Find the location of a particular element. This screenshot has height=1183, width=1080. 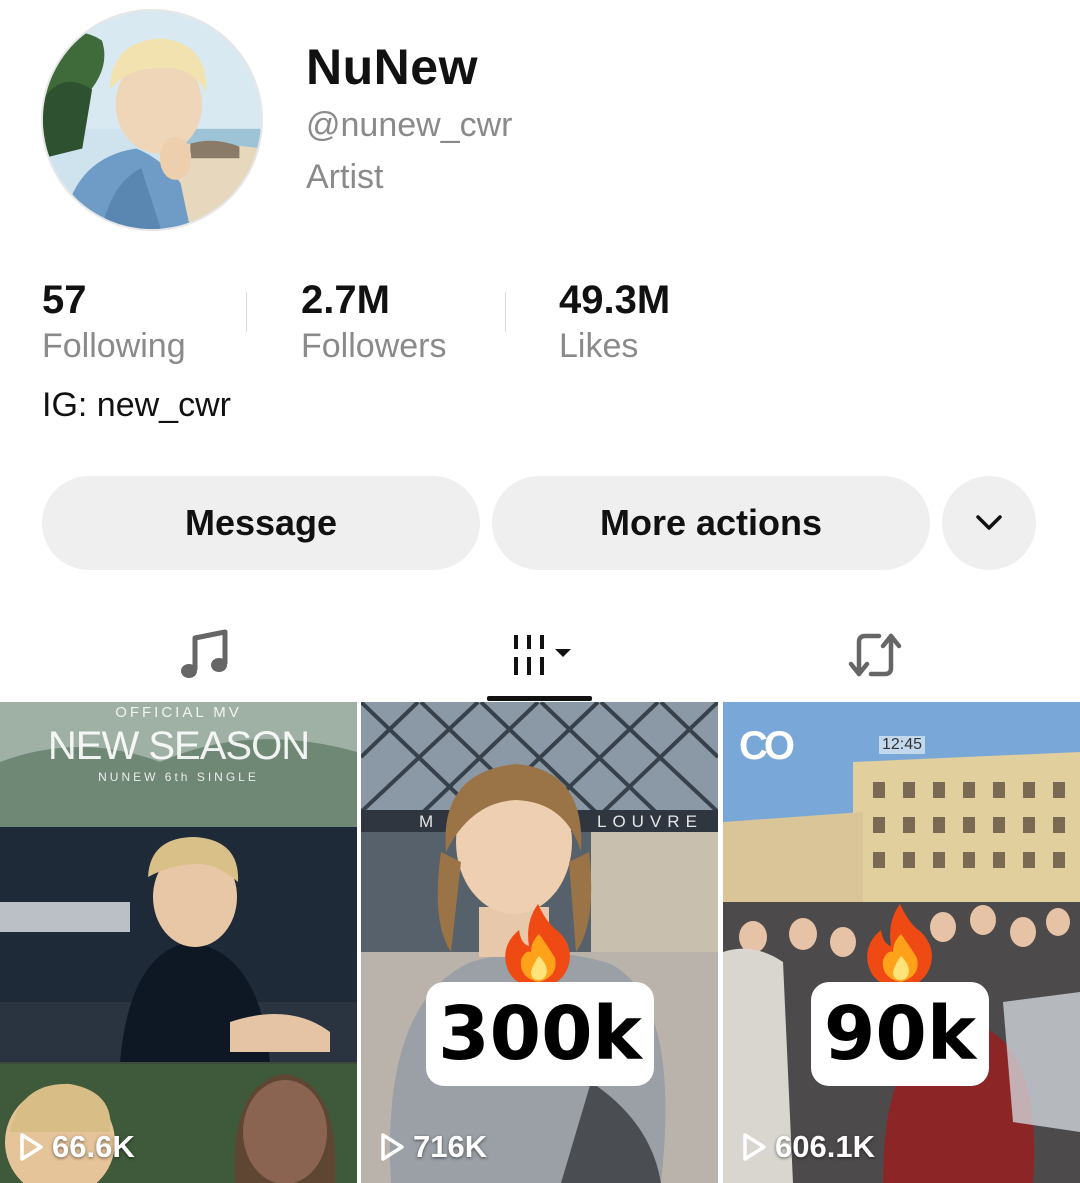

overlay-badge: 300k is located at coordinates (540, 1034).